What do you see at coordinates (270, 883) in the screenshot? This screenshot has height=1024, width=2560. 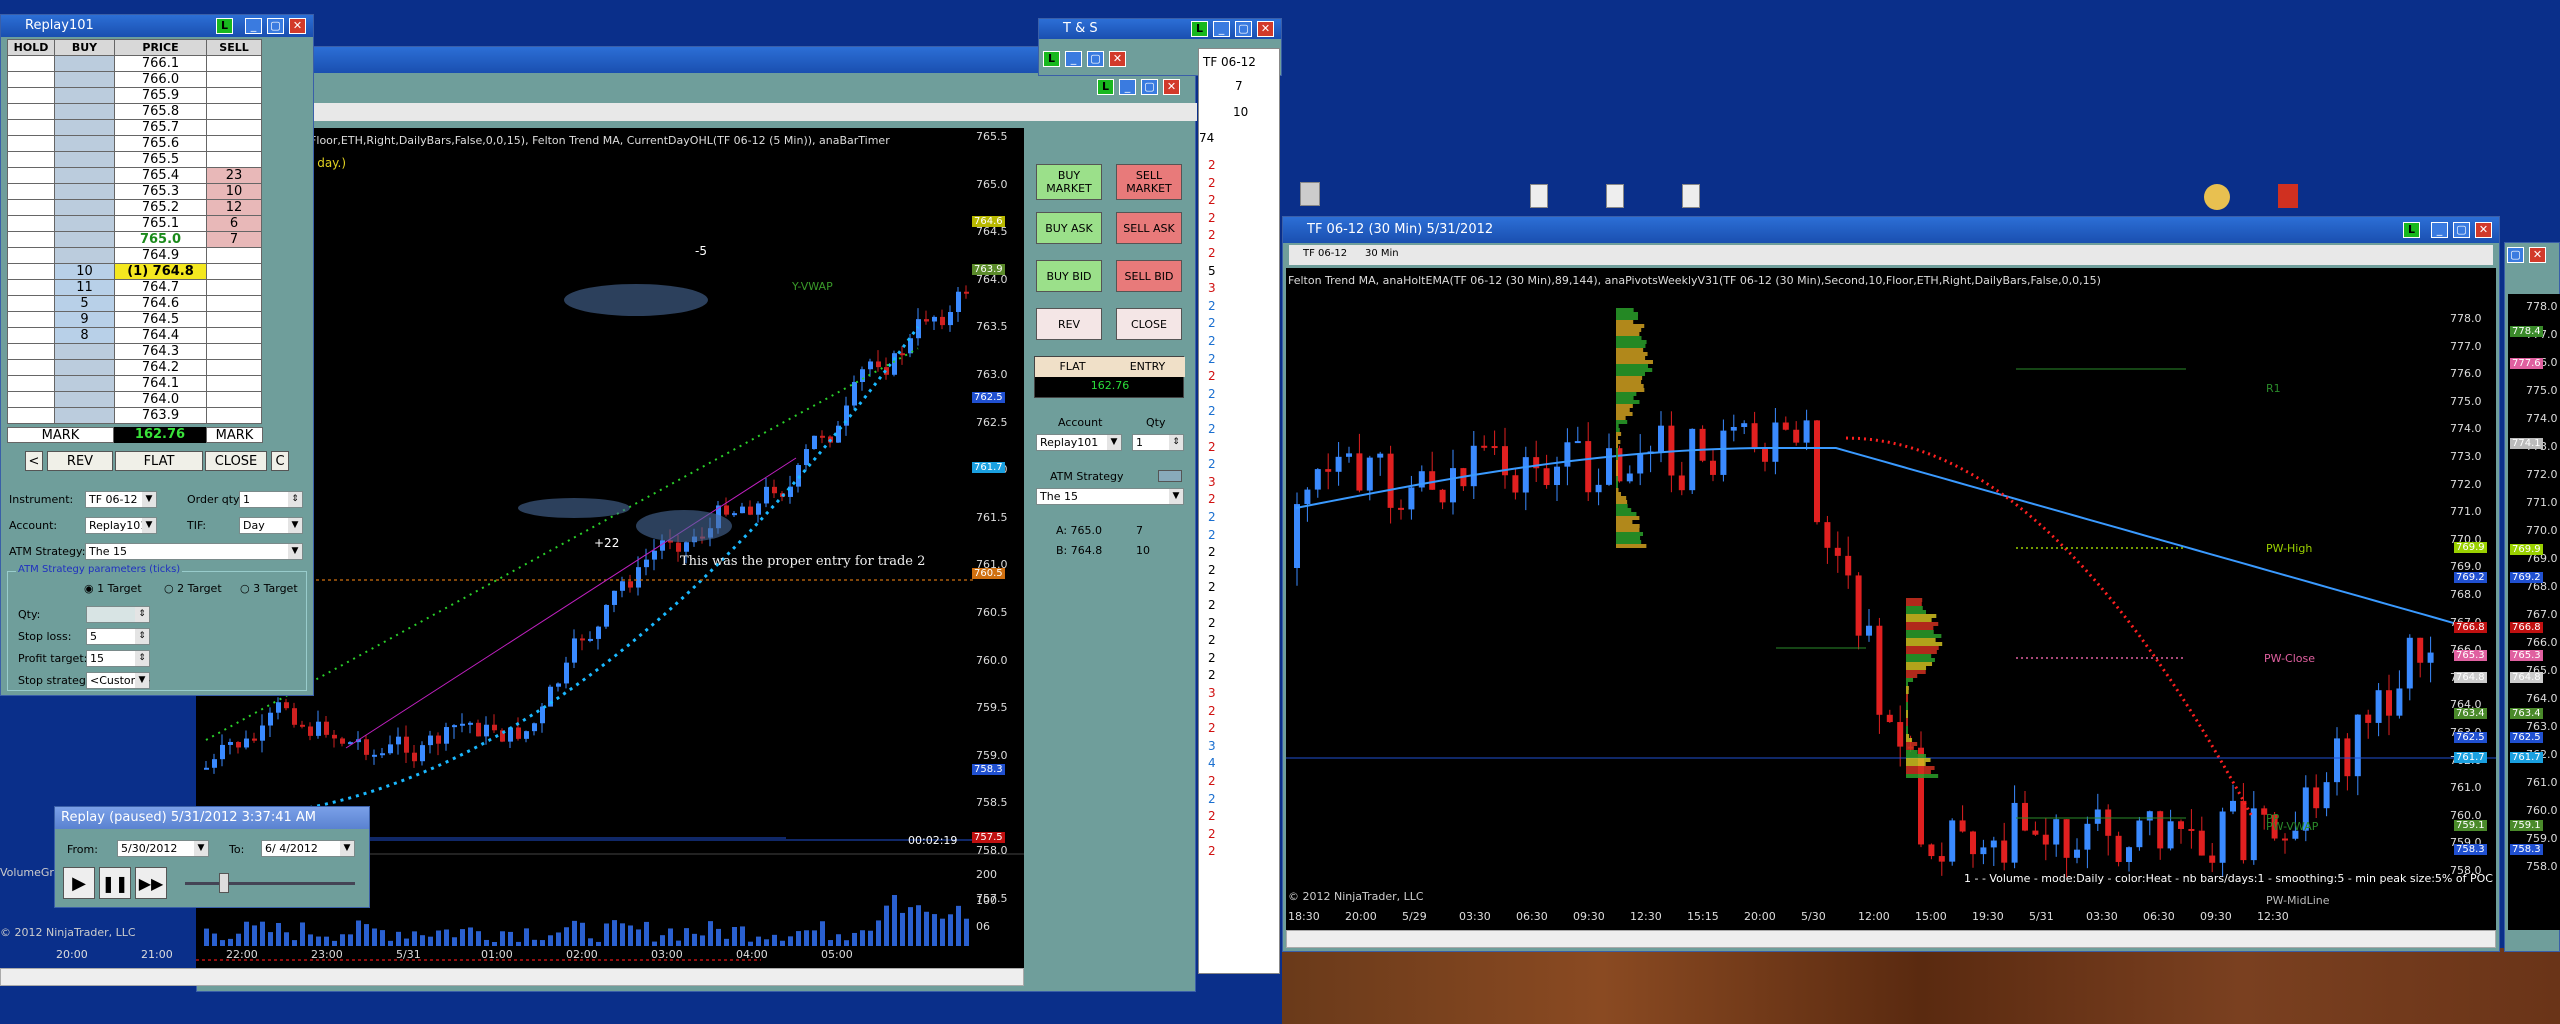 I see `replay-speed-track` at bounding box center [270, 883].